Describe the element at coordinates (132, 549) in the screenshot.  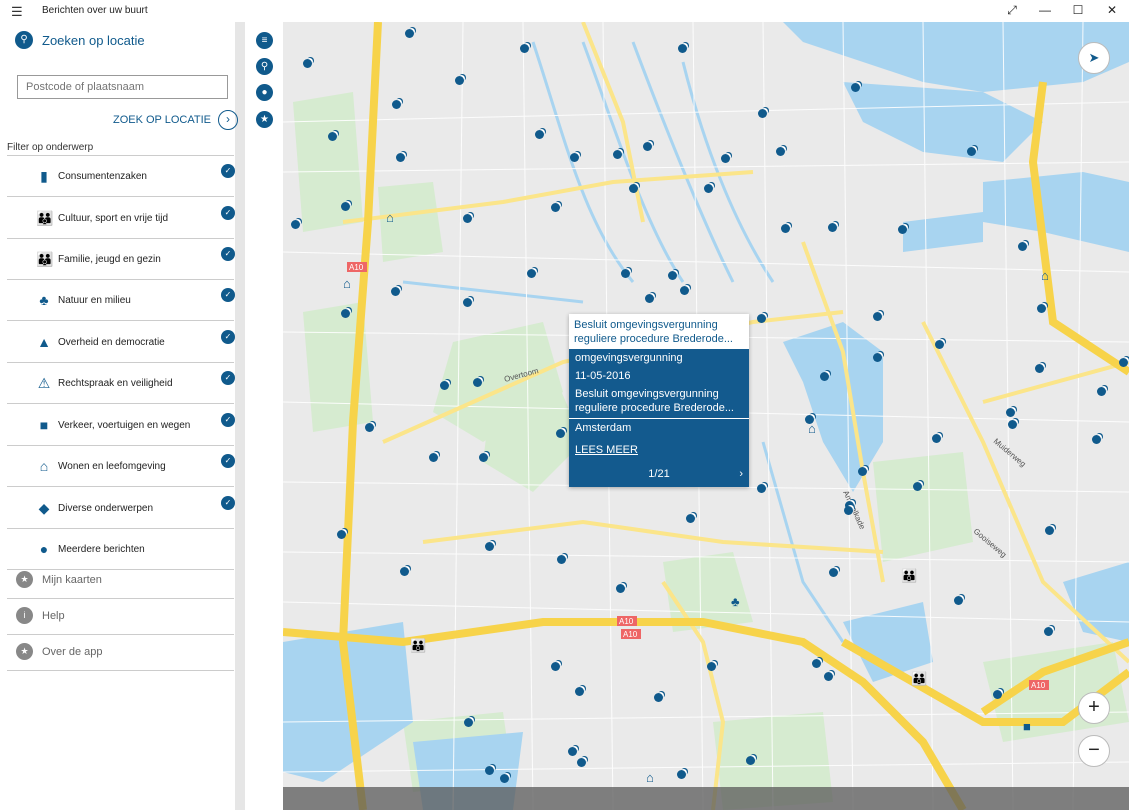
I see `category-10: ● Meerdere berichten` at that location.